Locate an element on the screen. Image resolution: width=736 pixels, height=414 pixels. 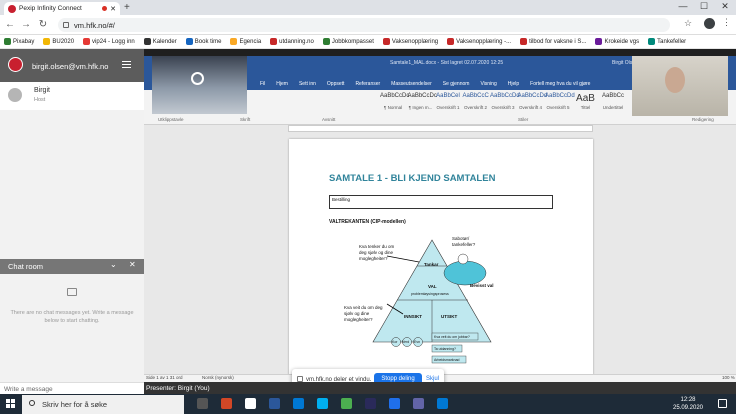
ribbon-section-label: Redigering is located at coordinates (703, 119).